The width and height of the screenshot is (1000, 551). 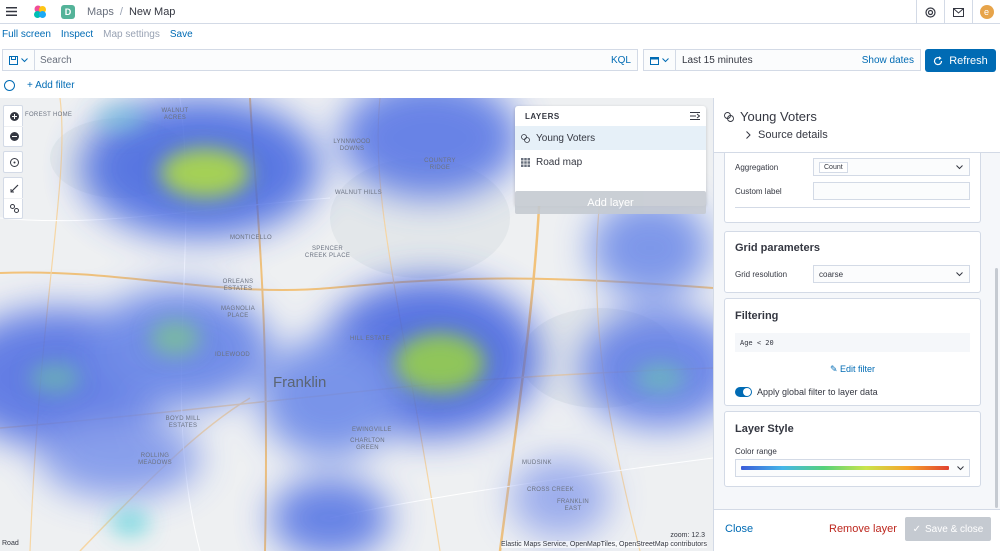 I want to click on place-label: MAGNOLIA PLACE, so click(x=238, y=312).